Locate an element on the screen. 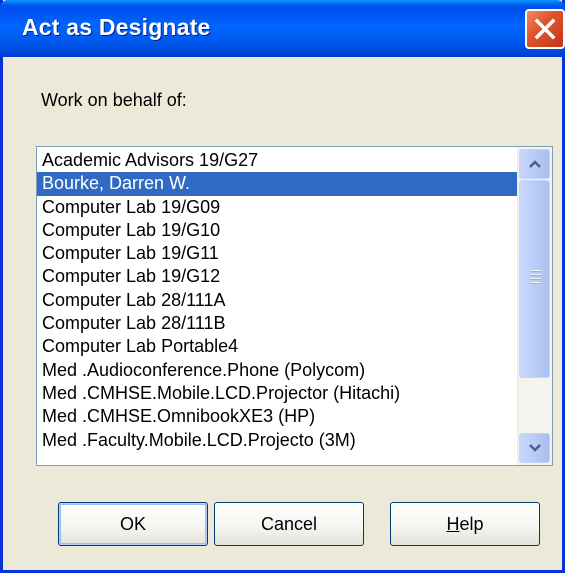 Image resolution: width=565 pixels, height=573 pixels. list-item: Med .CMHSE.OmnibookXE3 (HP) is located at coordinates (277, 416).